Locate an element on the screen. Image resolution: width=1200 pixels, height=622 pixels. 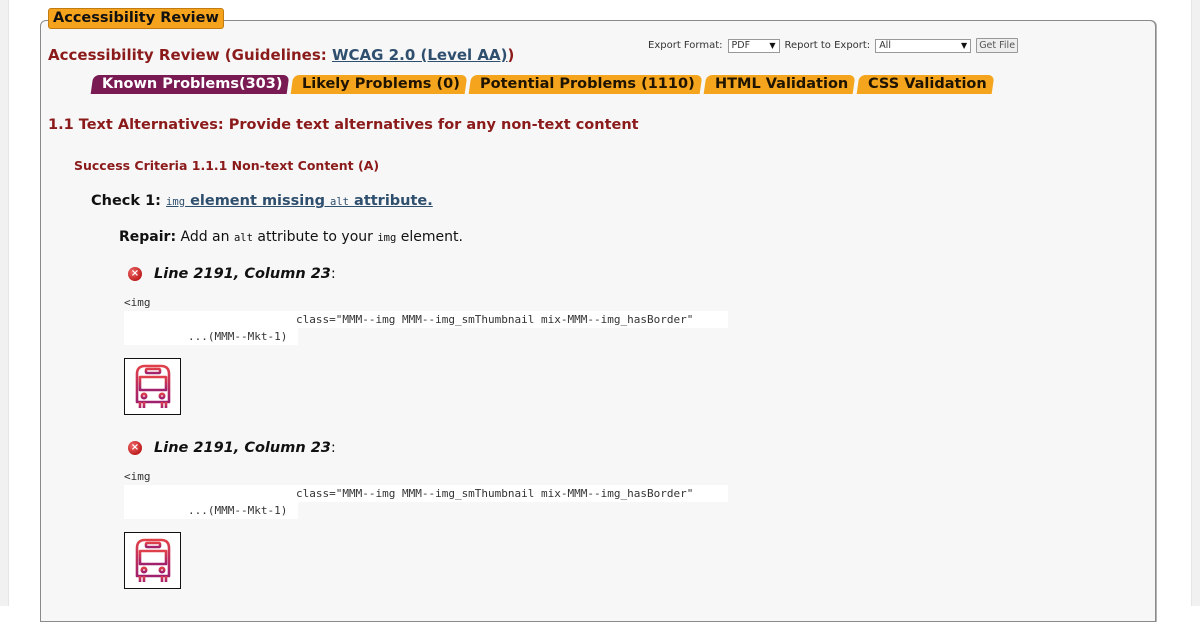
panel-legend: Accessibility Review is located at coordinates (136, 18).